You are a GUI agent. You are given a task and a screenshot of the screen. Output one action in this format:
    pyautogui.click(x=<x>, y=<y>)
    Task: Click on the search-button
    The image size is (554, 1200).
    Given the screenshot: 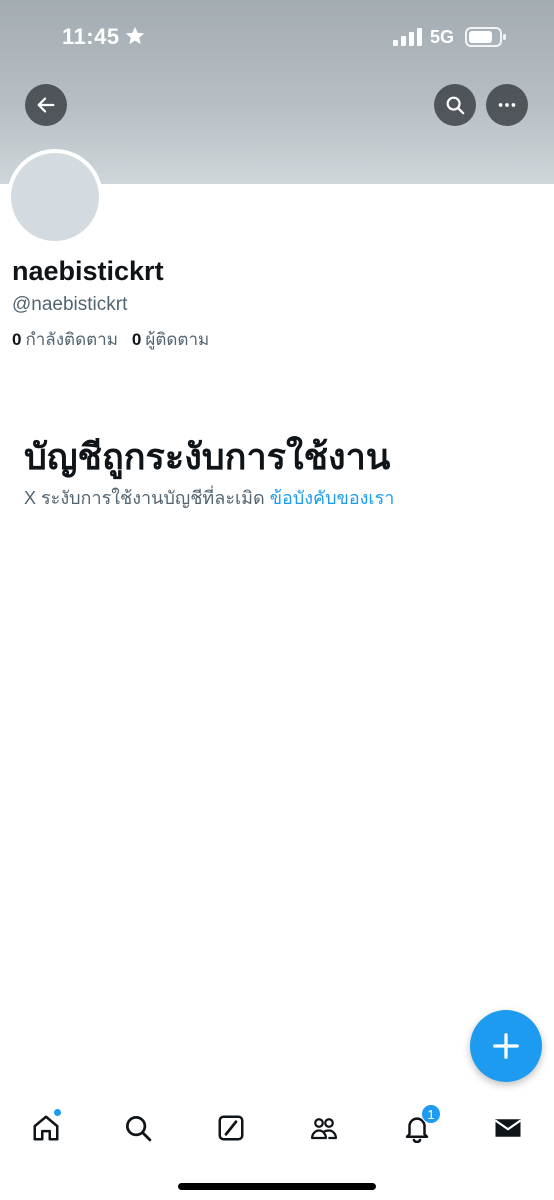 What is the action you would take?
    pyautogui.click(x=455, y=105)
    